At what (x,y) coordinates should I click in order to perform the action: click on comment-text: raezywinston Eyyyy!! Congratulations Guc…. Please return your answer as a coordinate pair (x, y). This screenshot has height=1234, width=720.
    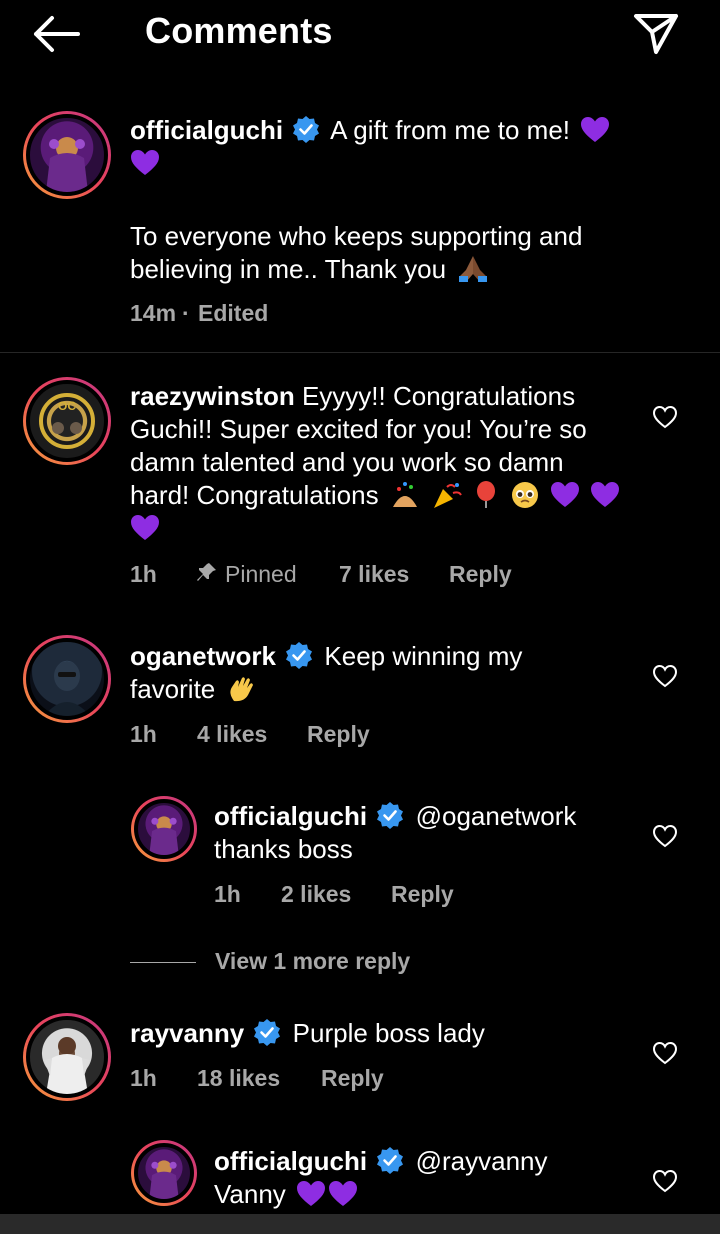
    Looking at the image, I should click on (390, 462).